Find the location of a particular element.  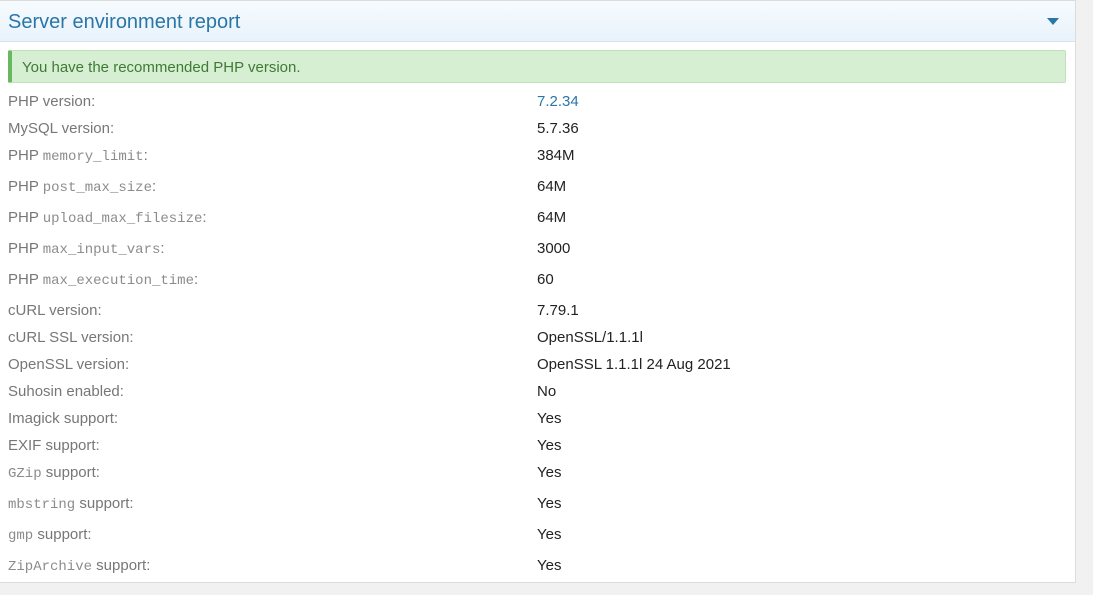

row-label-text: OpenSSL version: is located at coordinates (69, 364).